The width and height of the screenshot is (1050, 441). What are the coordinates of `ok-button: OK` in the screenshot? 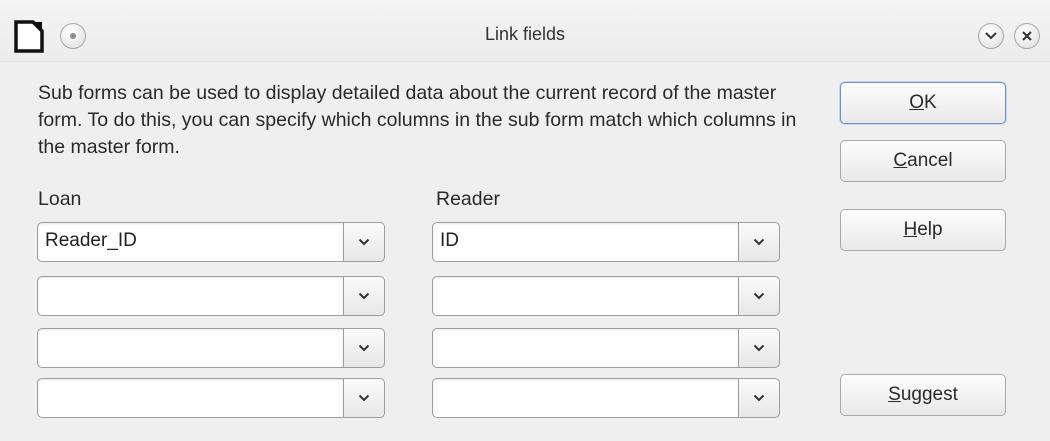 It's located at (923, 103).